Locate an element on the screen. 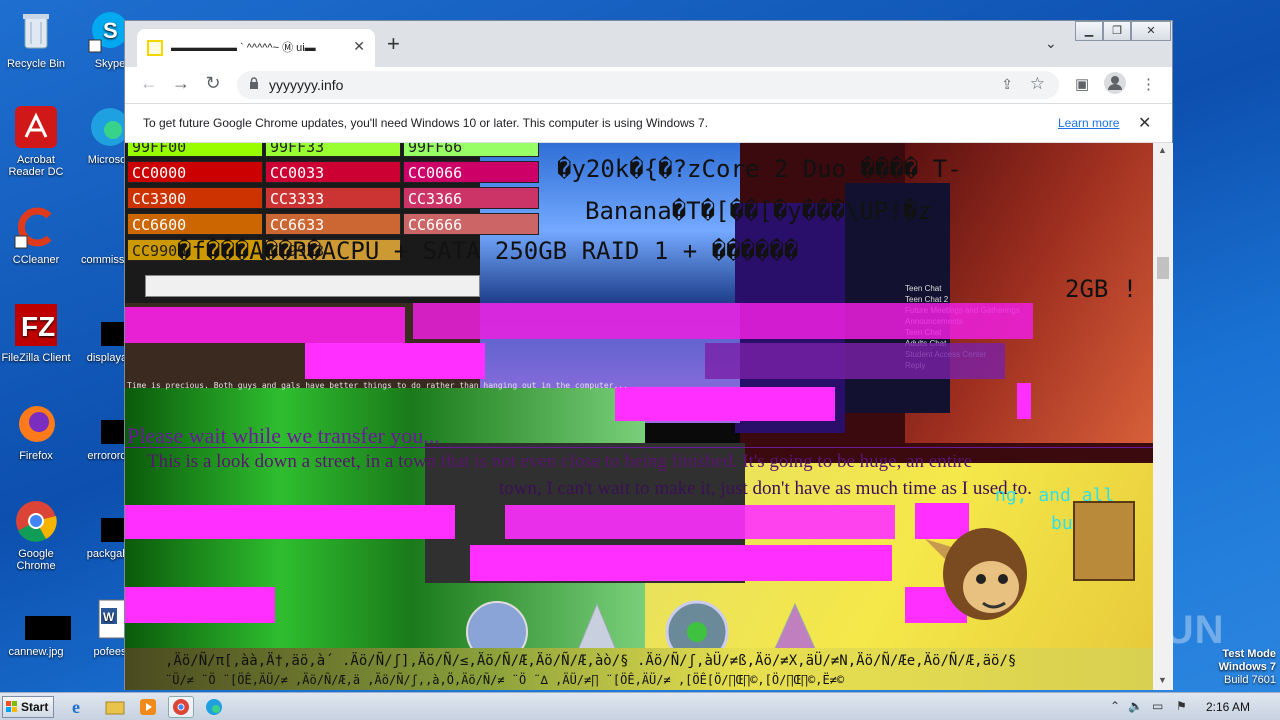  file-explorer-icon is located at coordinates (115, 707).